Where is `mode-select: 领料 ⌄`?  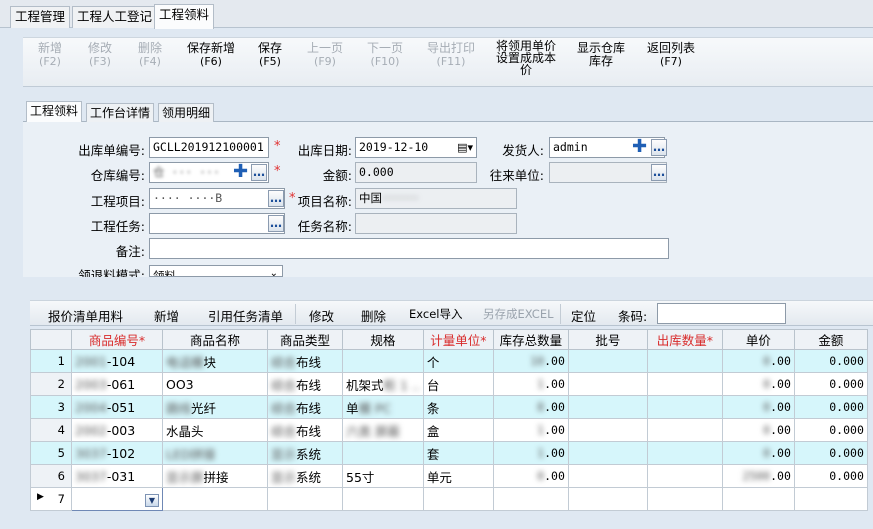 mode-select: 领料 ⌄ is located at coordinates (216, 271).